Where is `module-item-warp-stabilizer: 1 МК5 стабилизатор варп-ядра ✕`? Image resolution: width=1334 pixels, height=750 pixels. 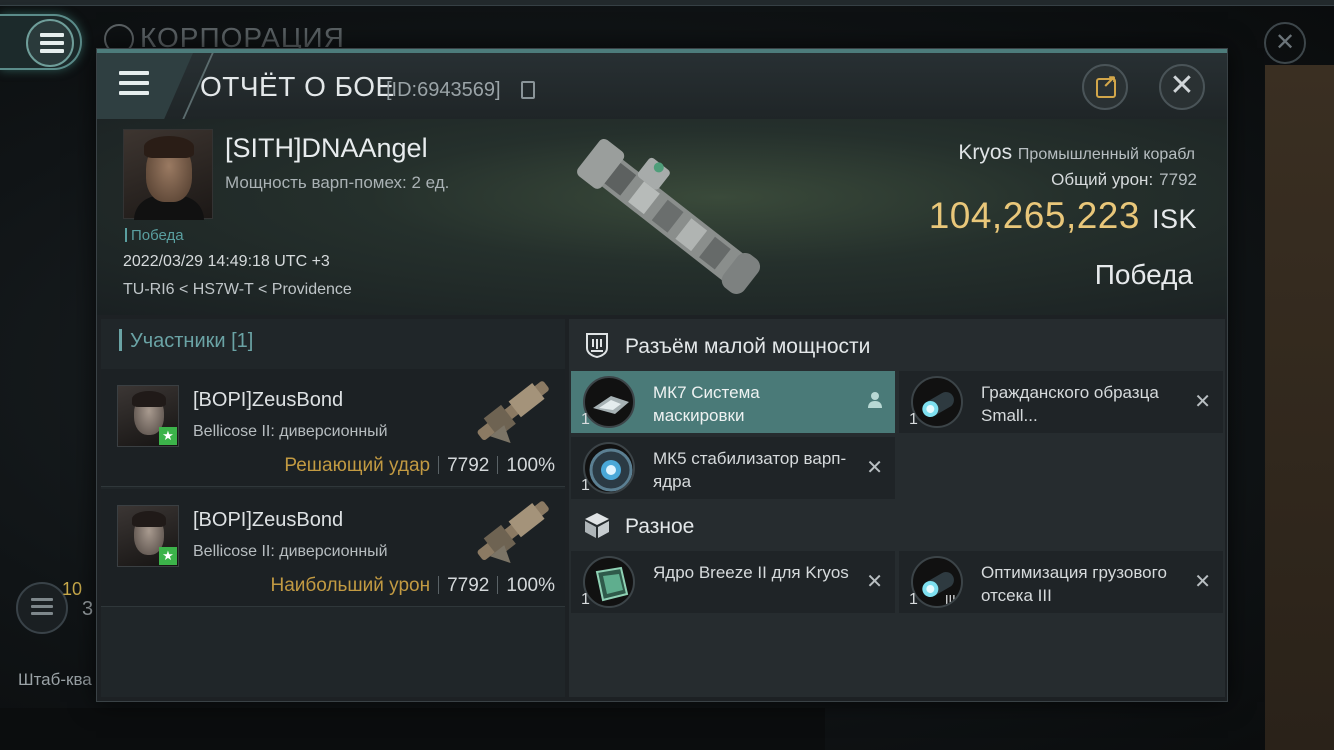
module-item-warp-stabilizer: 1 МК5 стабилизатор варп-ядра ✕ is located at coordinates (733, 468).